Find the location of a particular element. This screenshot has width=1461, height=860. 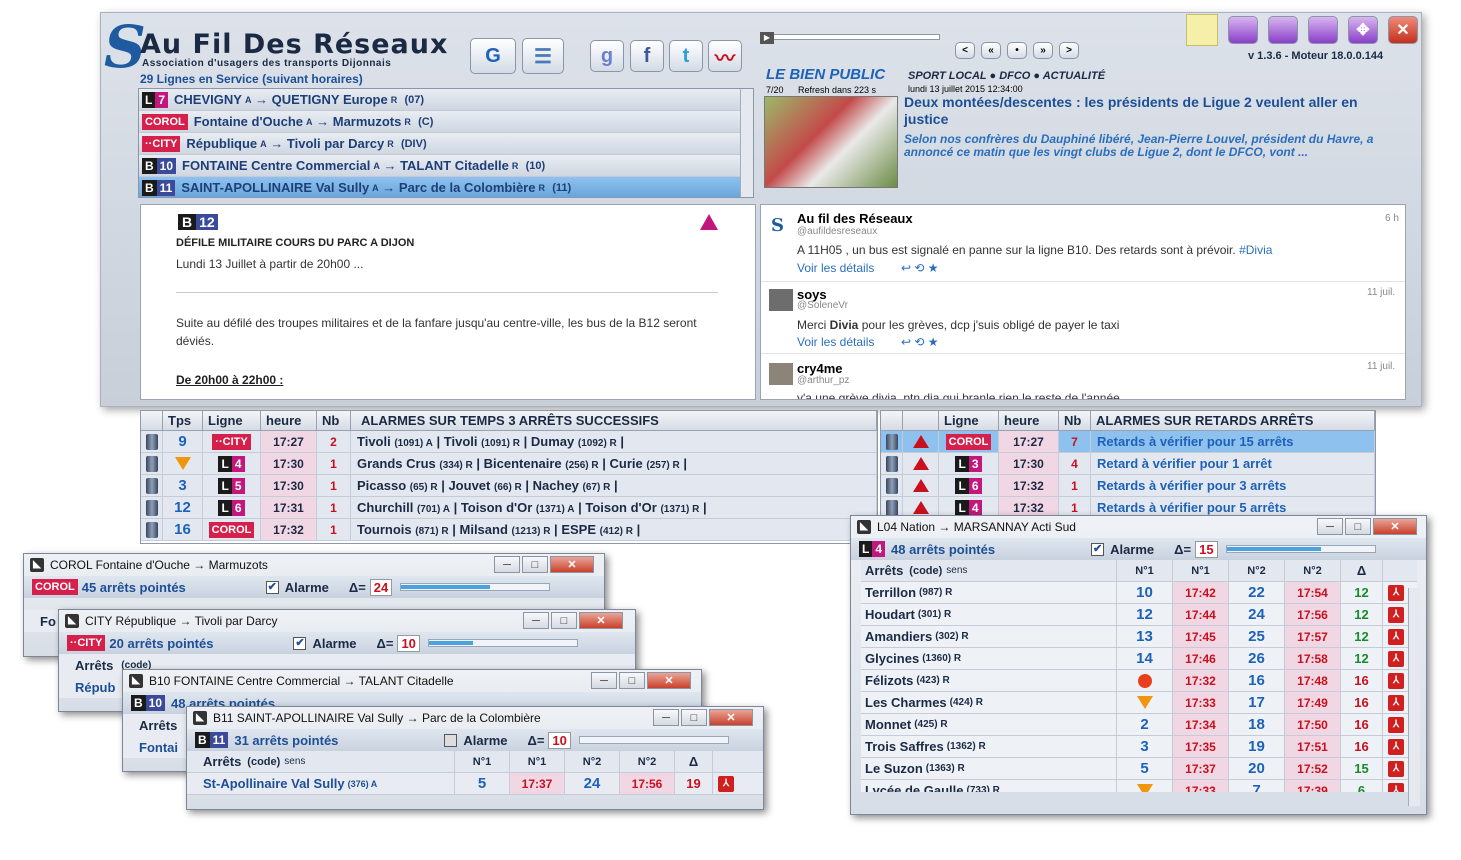

delay-row: L 6 17:32 1 Retards à vérifier pour 3 arrêts is located at coordinates (1128, 486).